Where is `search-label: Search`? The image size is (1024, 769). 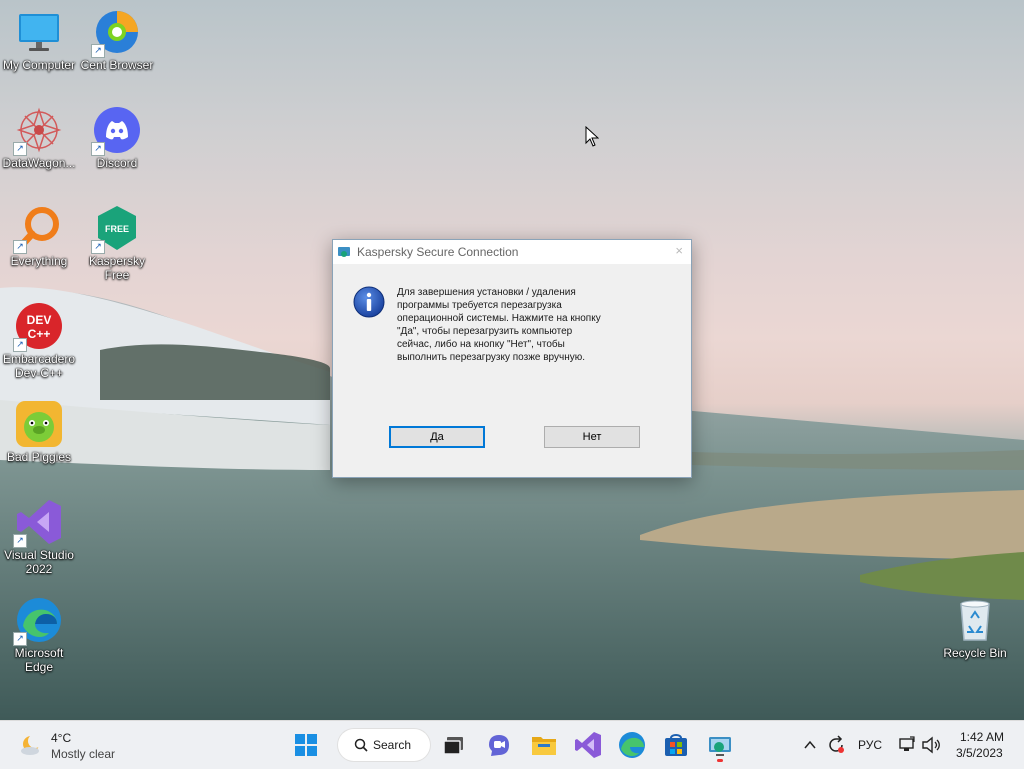 search-label: Search is located at coordinates (392, 745).